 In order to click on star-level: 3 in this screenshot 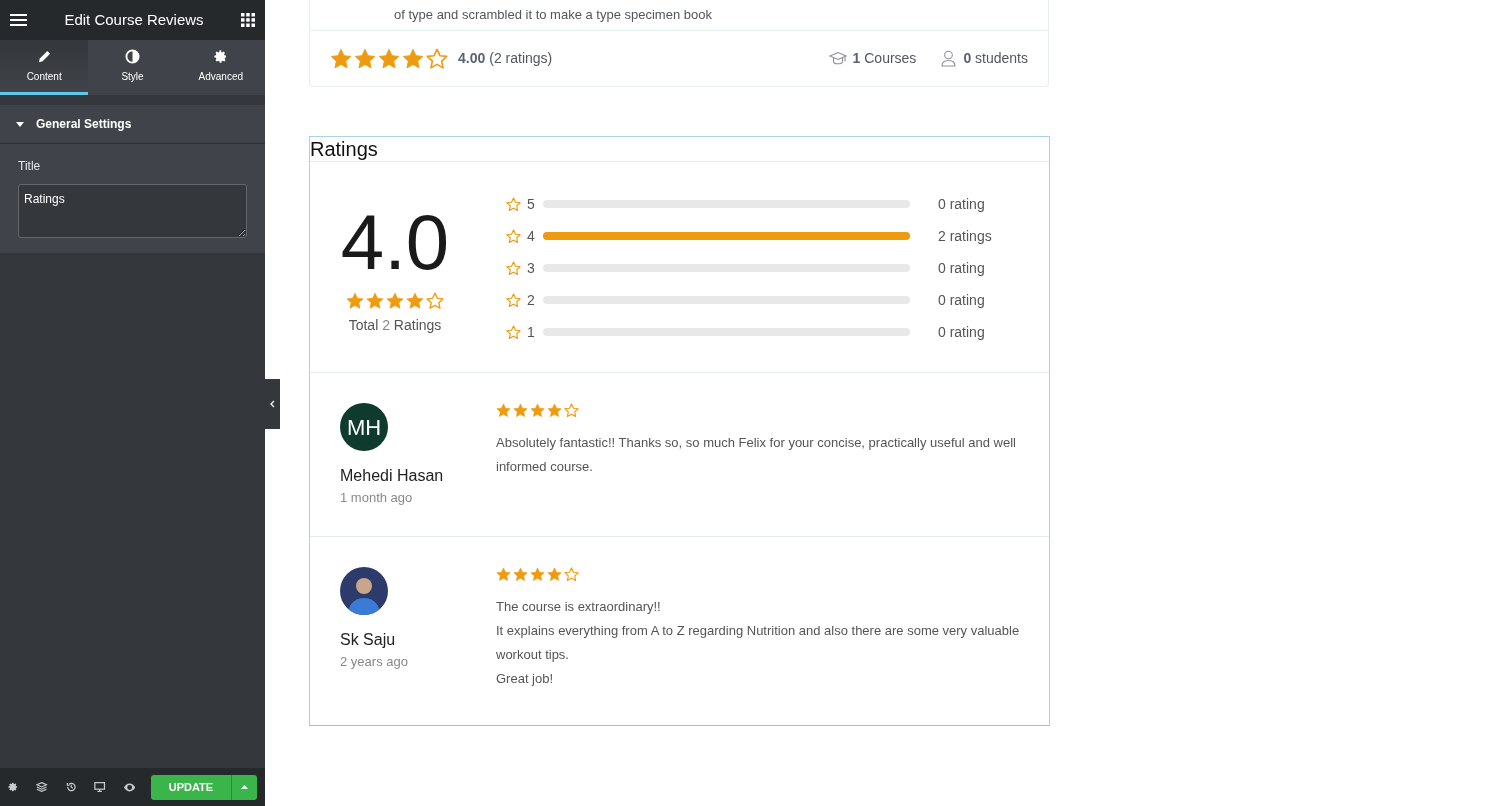, I will do `click(531, 268)`.